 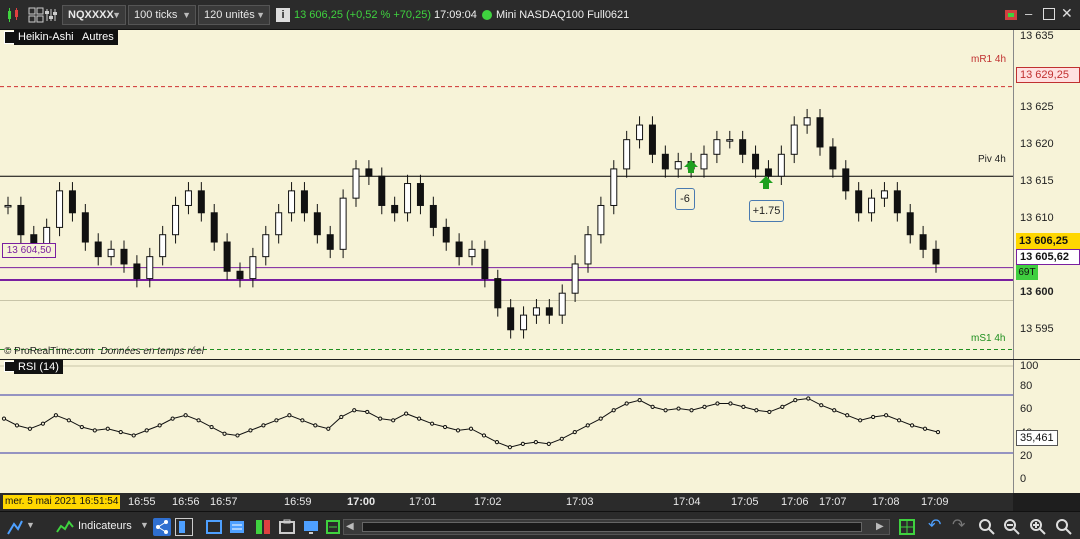 What do you see at coordinates (1064, 527) in the screenshot?
I see `fit-icon` at bounding box center [1064, 527].